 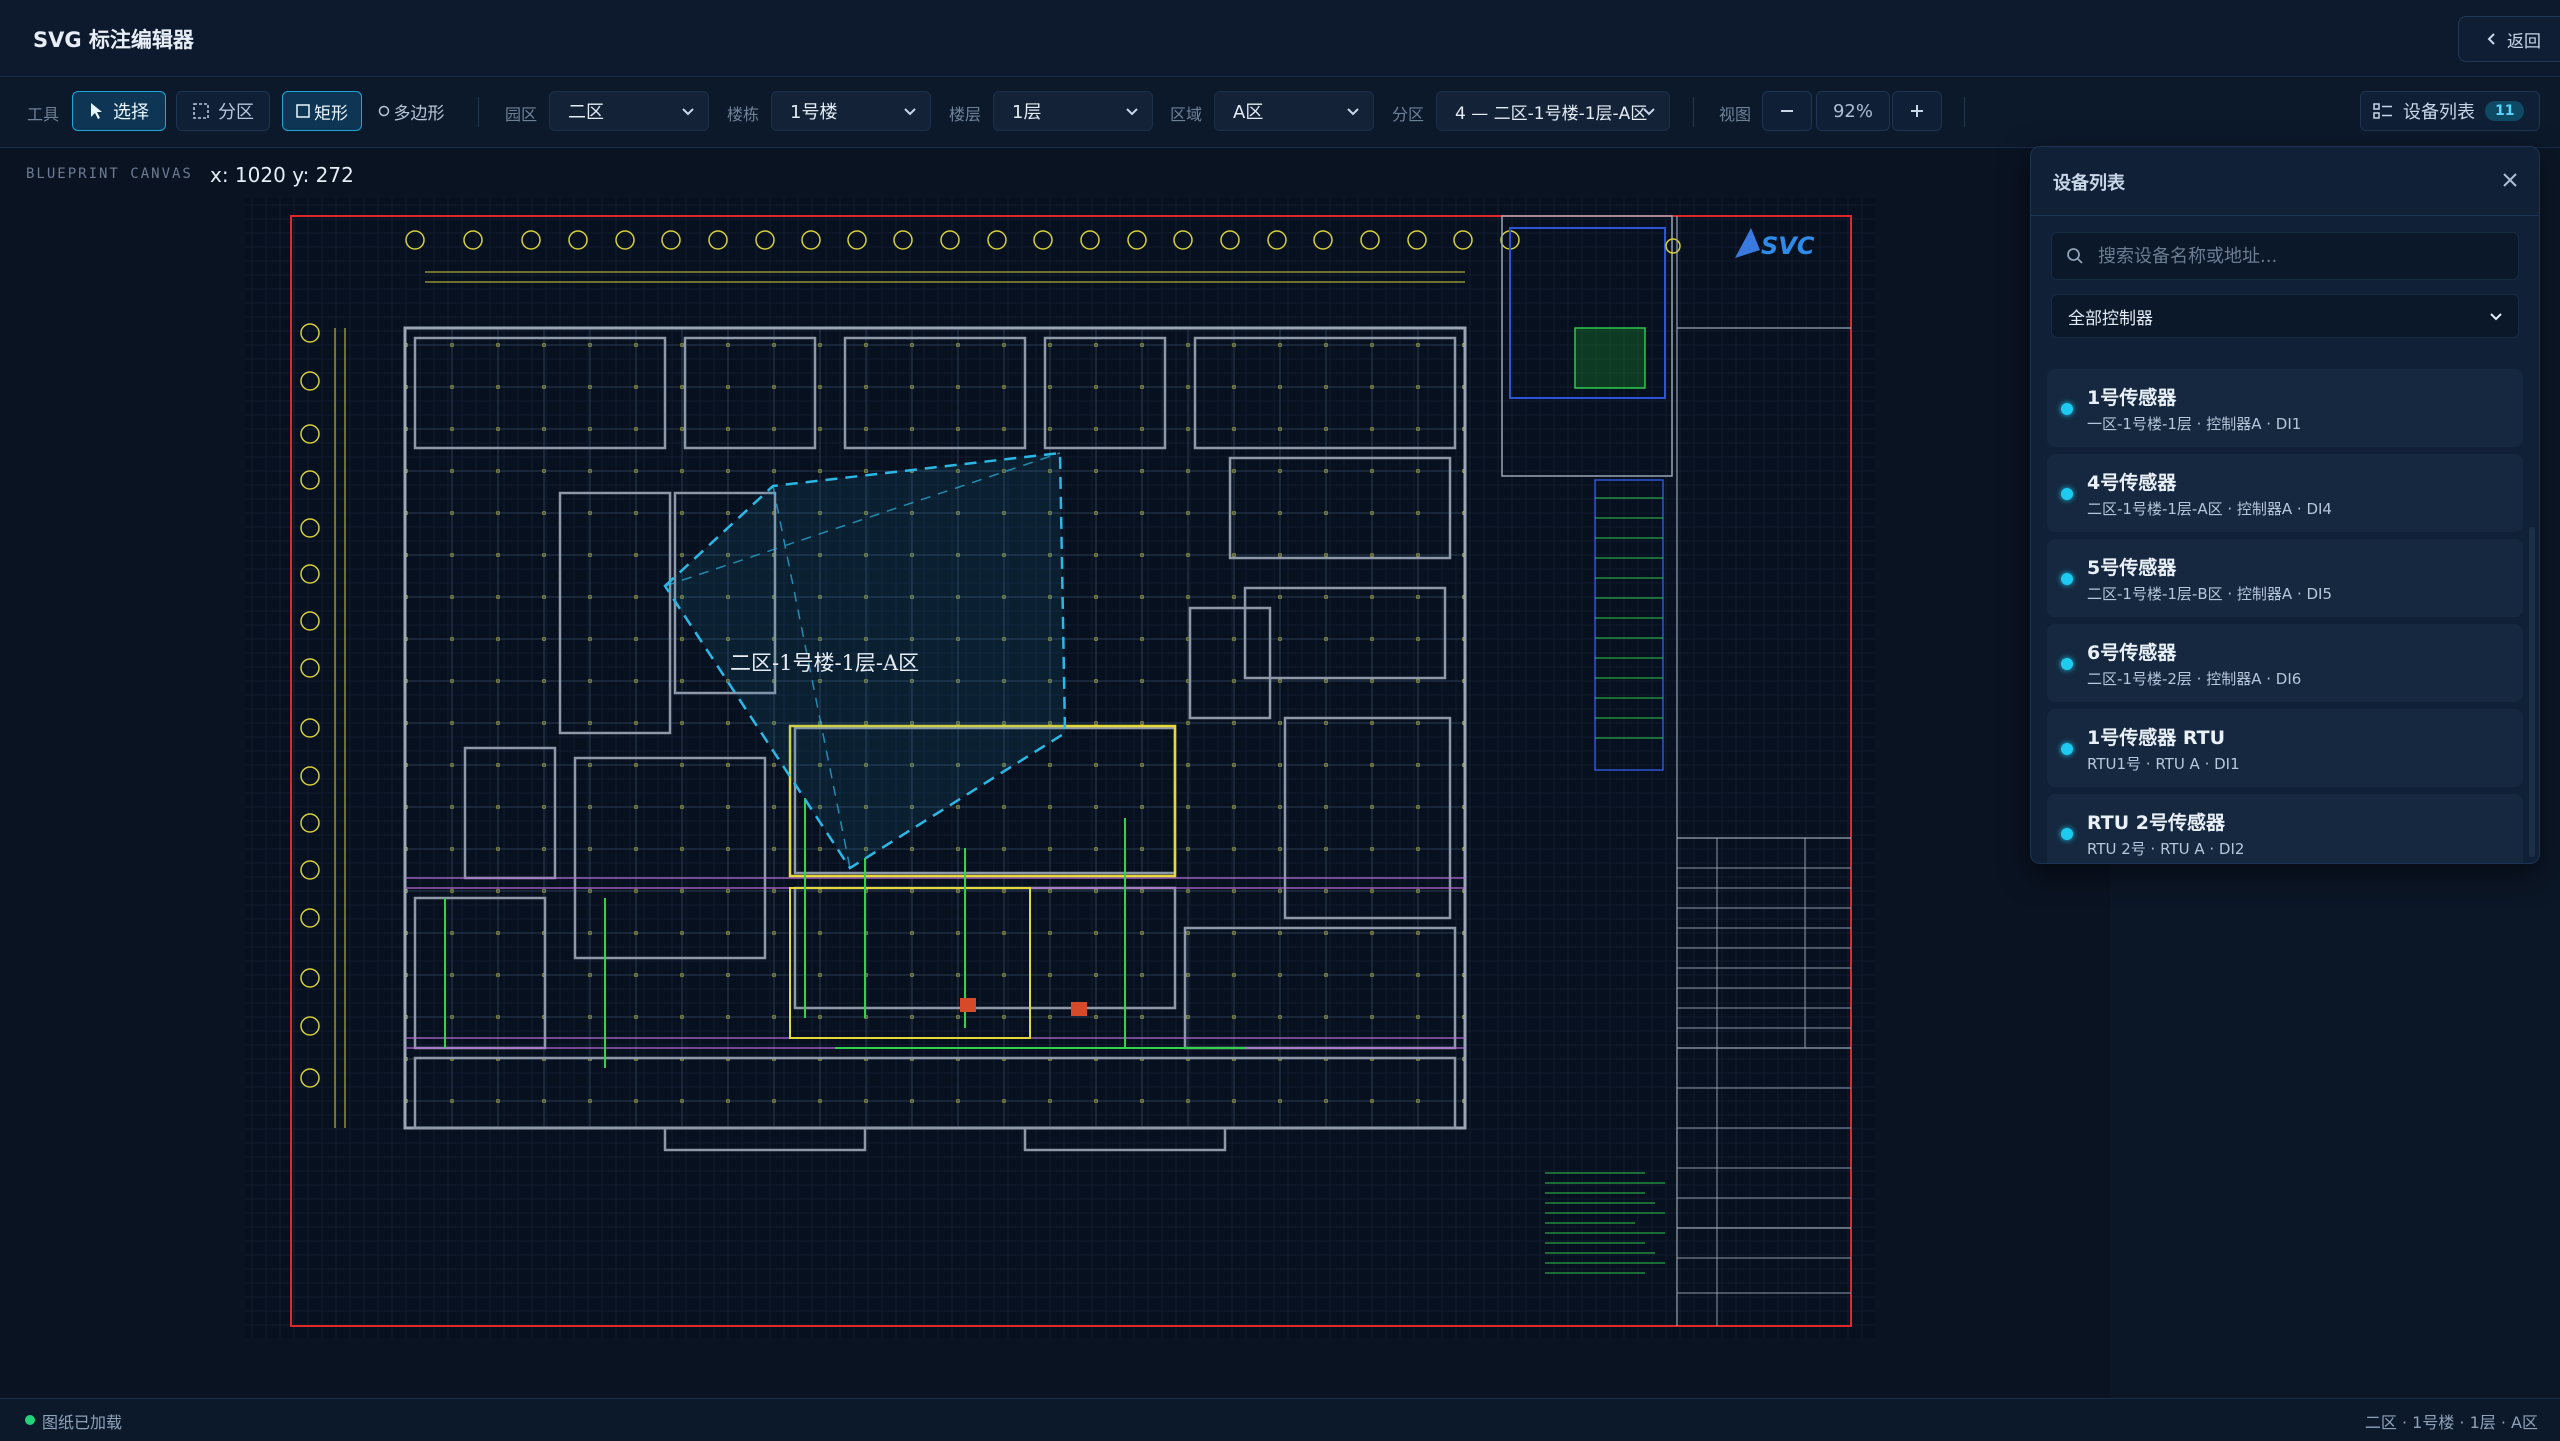 I want to click on device-name: RTU 2号传感器, so click(x=2156, y=823).